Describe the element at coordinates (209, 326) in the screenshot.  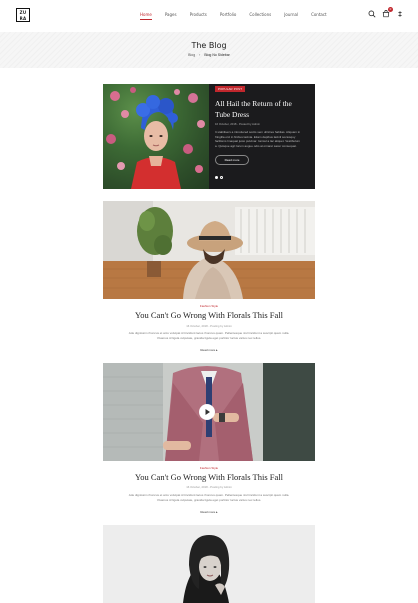
I see `post-1-meta: 16 October, 2018 - Posting by Admin` at that location.